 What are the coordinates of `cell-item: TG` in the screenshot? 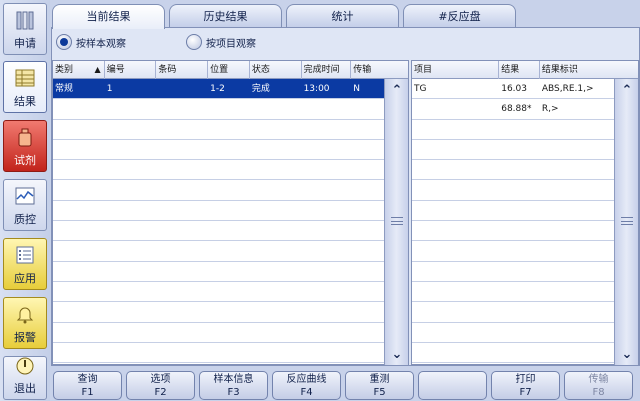 It's located at (420, 89).